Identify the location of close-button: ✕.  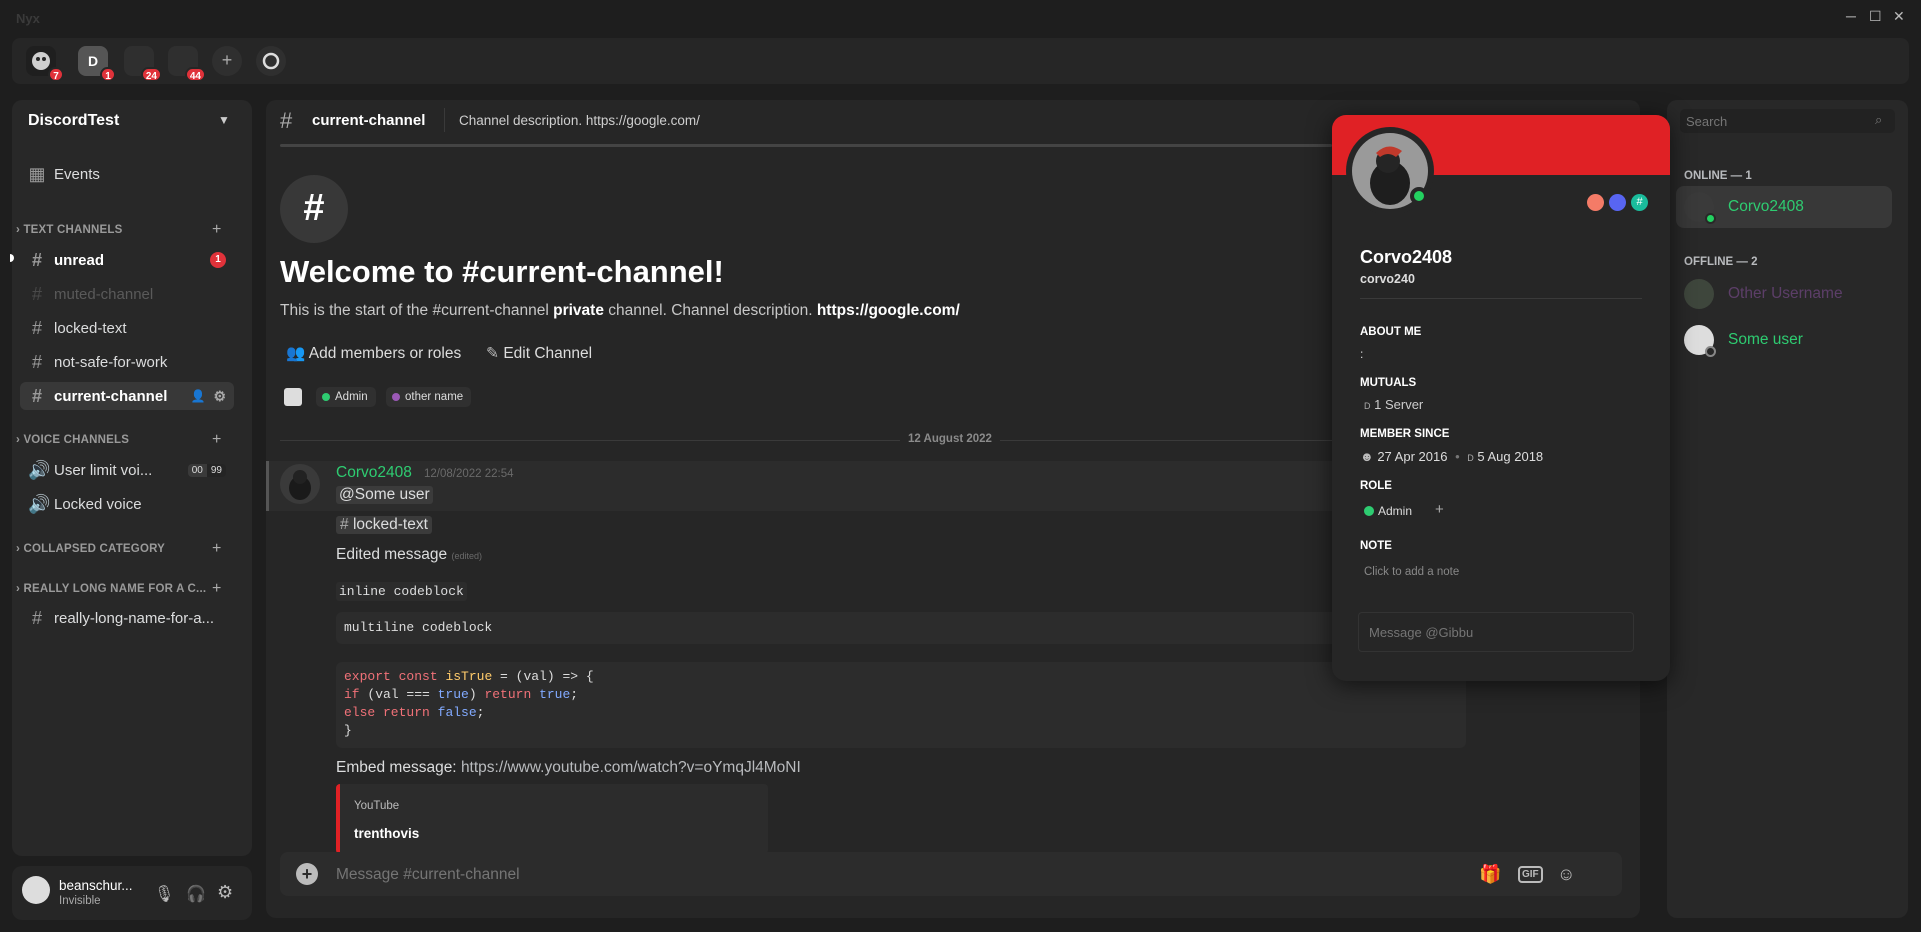
(1899, 16).